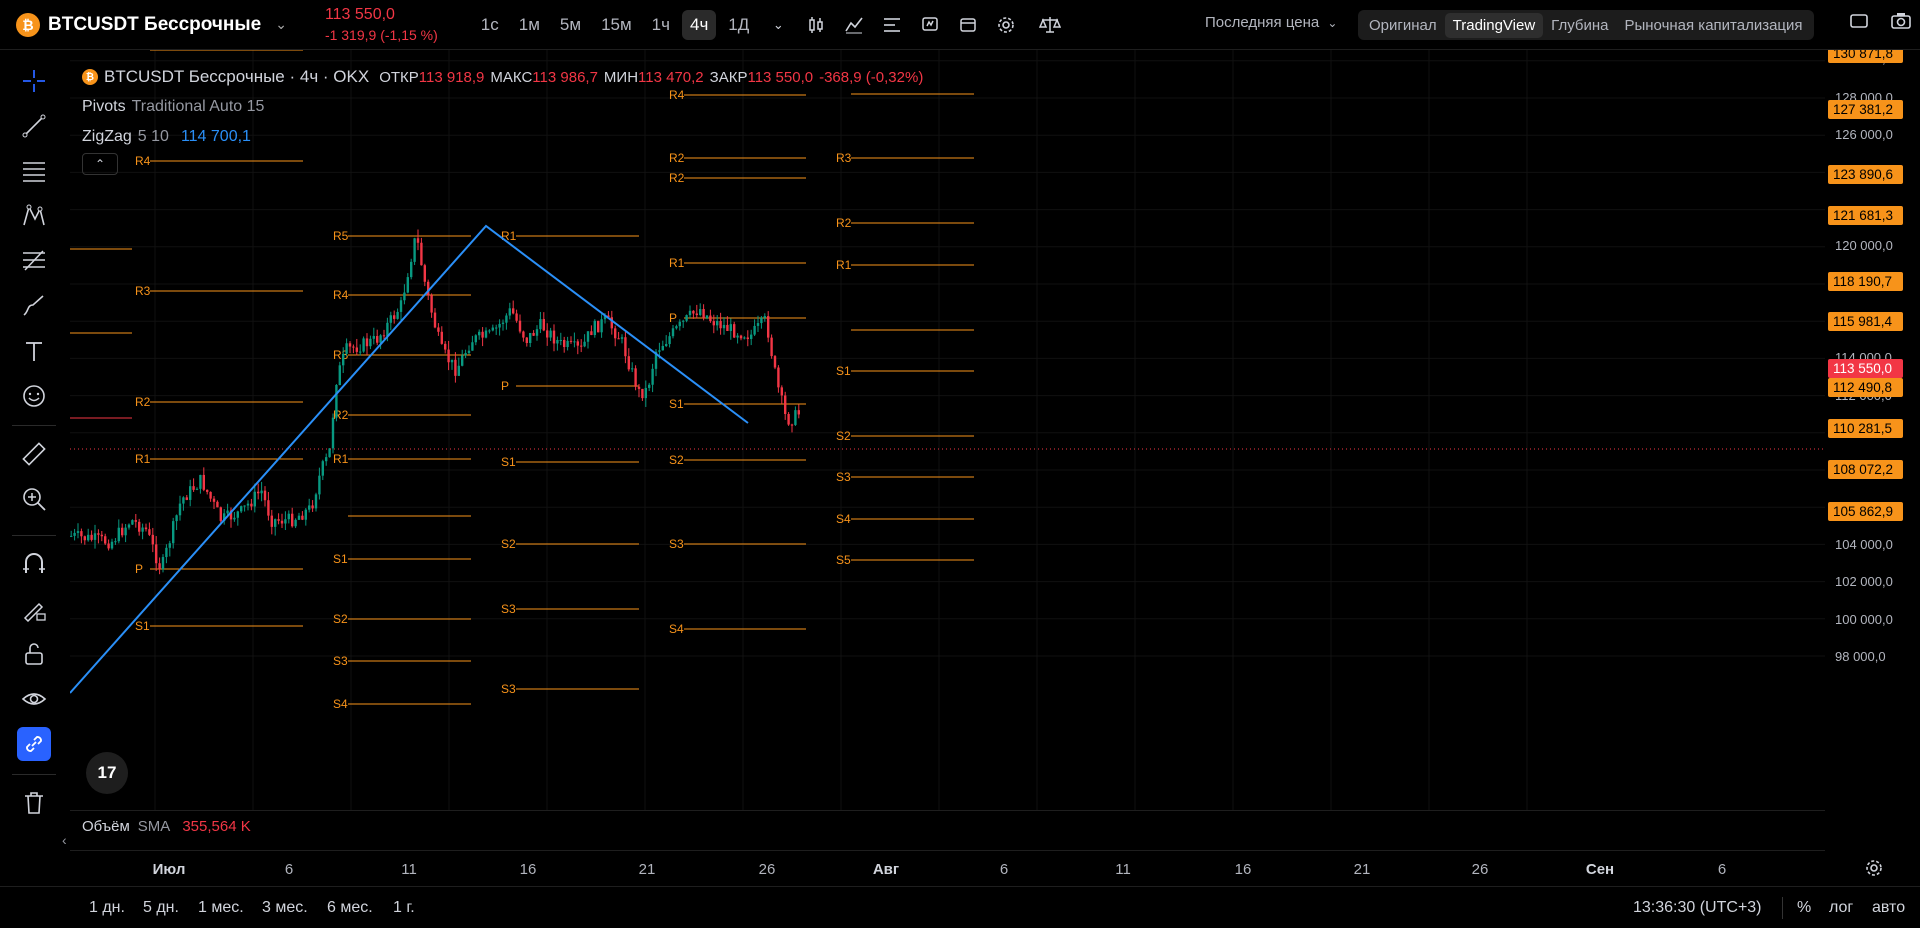  Describe the element at coordinates (34, 306) in the screenshot. I see `brush-icon` at that location.